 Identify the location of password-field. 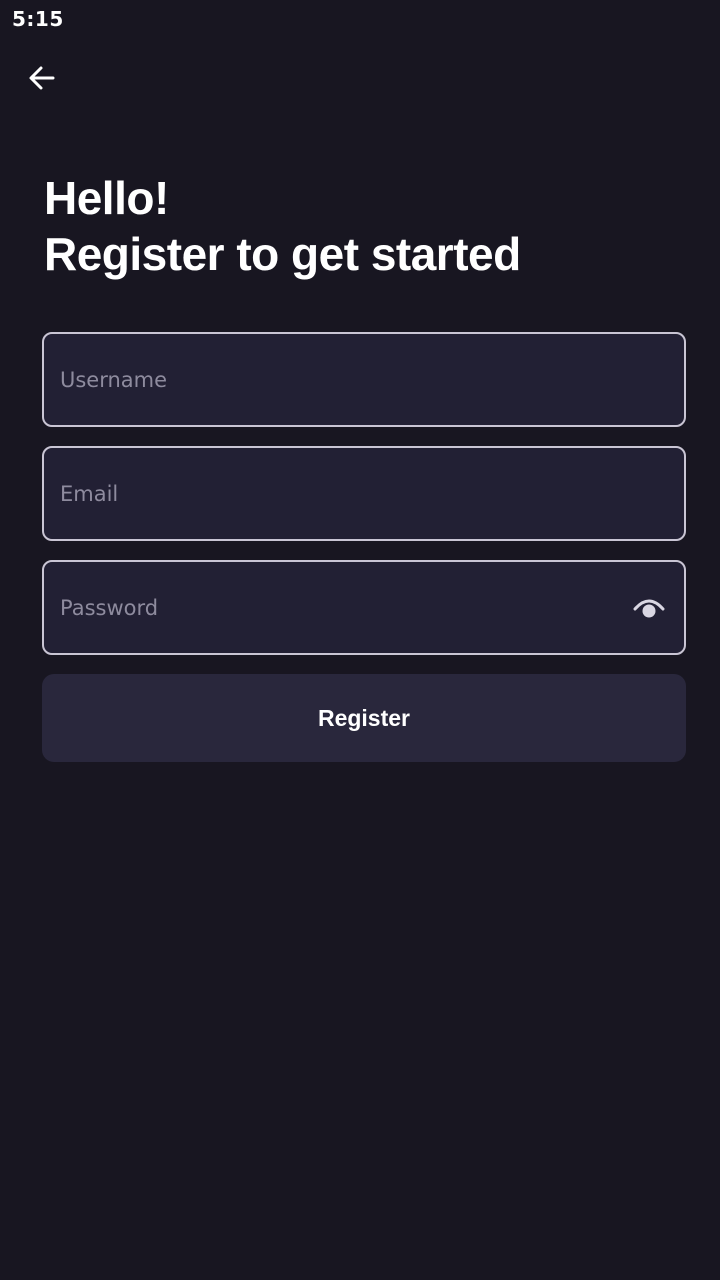
(364, 607).